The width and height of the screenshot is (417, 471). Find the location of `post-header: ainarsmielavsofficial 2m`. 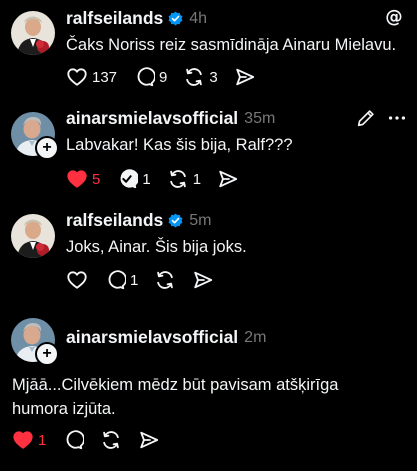

post-header: ainarsmielavsofficial 2m is located at coordinates (166, 337).